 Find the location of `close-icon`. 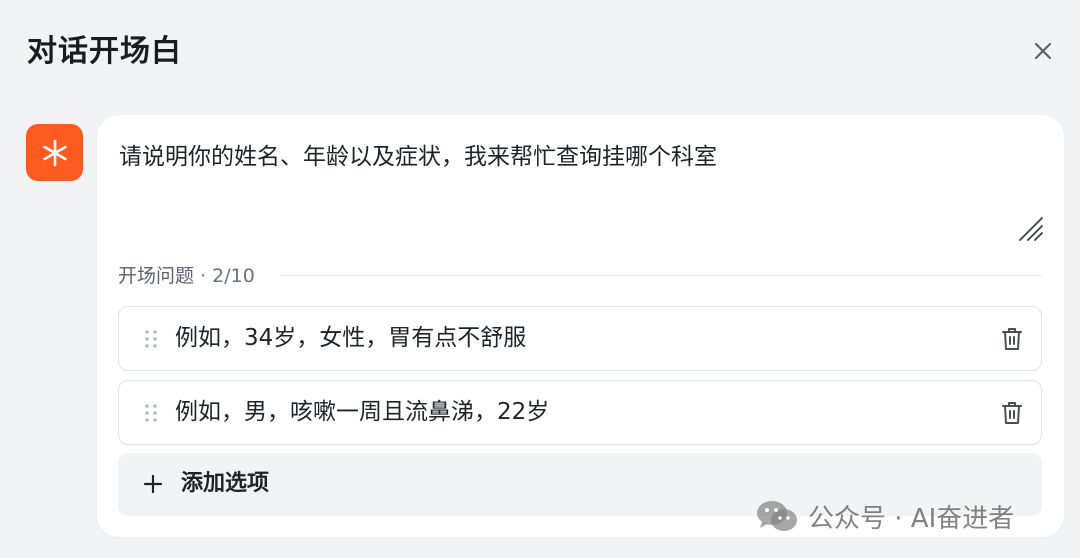

close-icon is located at coordinates (1043, 51).